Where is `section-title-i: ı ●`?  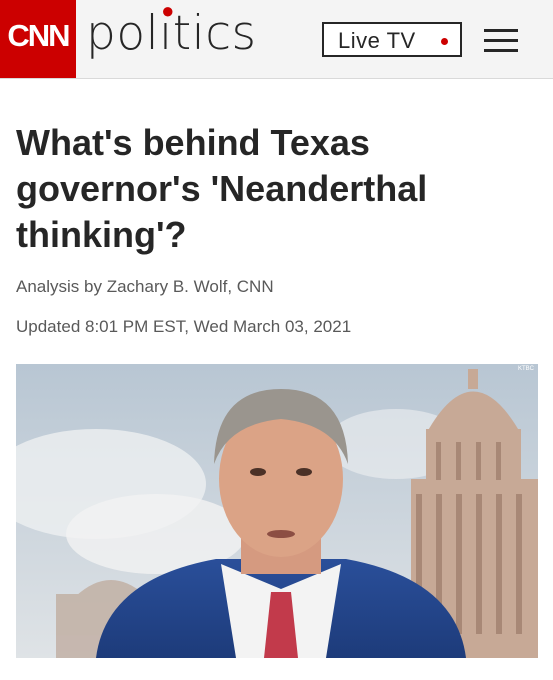
section-title-i: ı ● is located at coordinates (167, 30).